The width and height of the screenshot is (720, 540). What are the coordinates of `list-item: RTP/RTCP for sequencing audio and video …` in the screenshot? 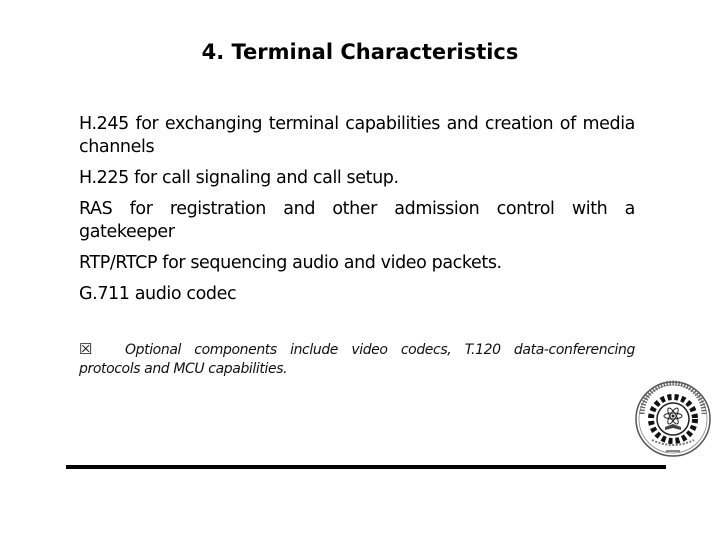 It's located at (290, 263).